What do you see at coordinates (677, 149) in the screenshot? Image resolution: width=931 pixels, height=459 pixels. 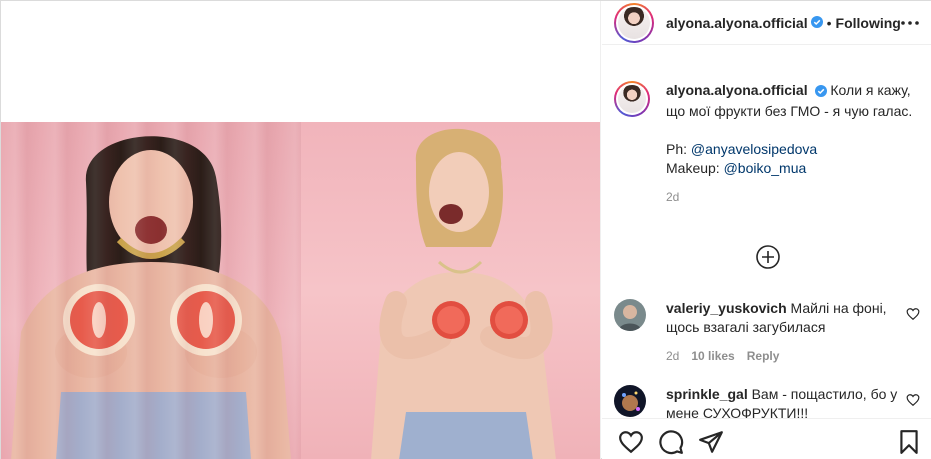 I see `photo-credit-label: Ph:` at bounding box center [677, 149].